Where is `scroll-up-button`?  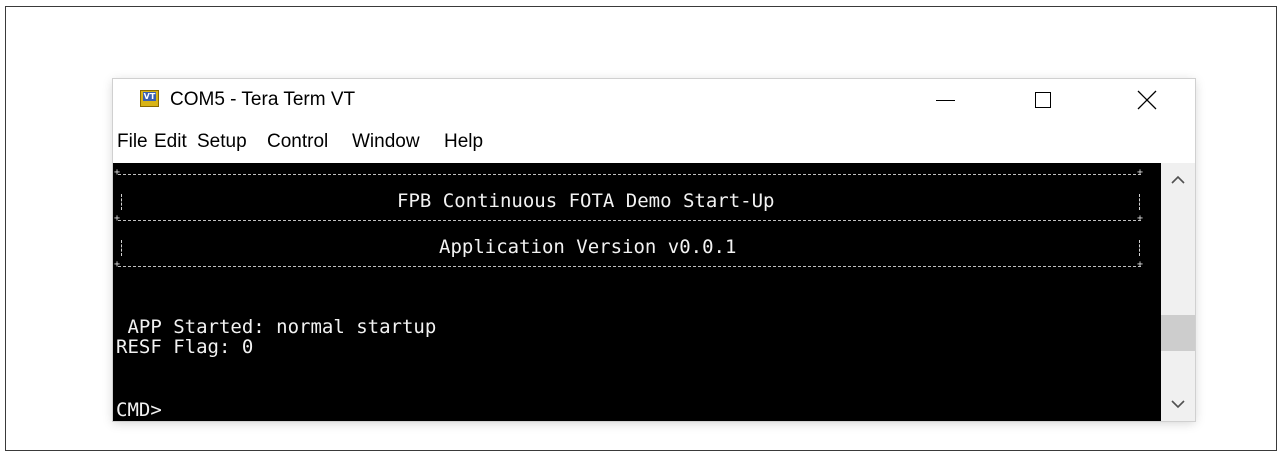
scroll-up-button is located at coordinates (1178, 180).